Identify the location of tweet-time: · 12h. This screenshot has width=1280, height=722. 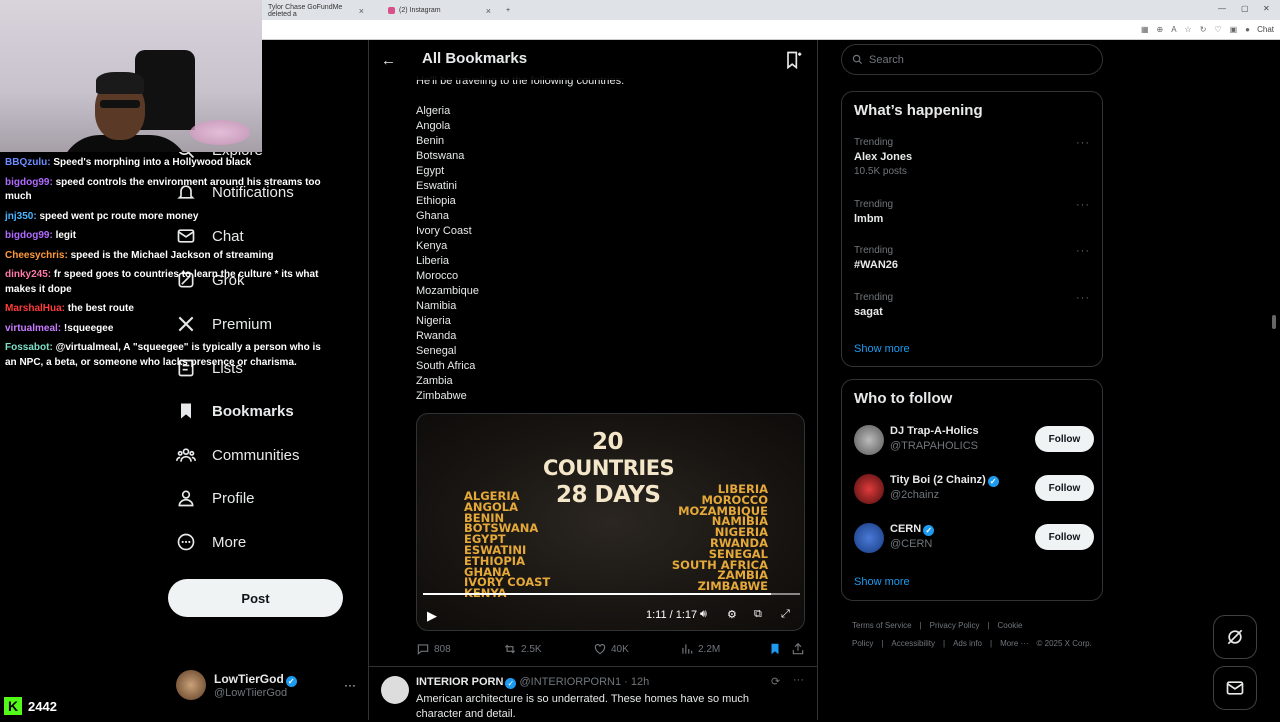
(636, 682).